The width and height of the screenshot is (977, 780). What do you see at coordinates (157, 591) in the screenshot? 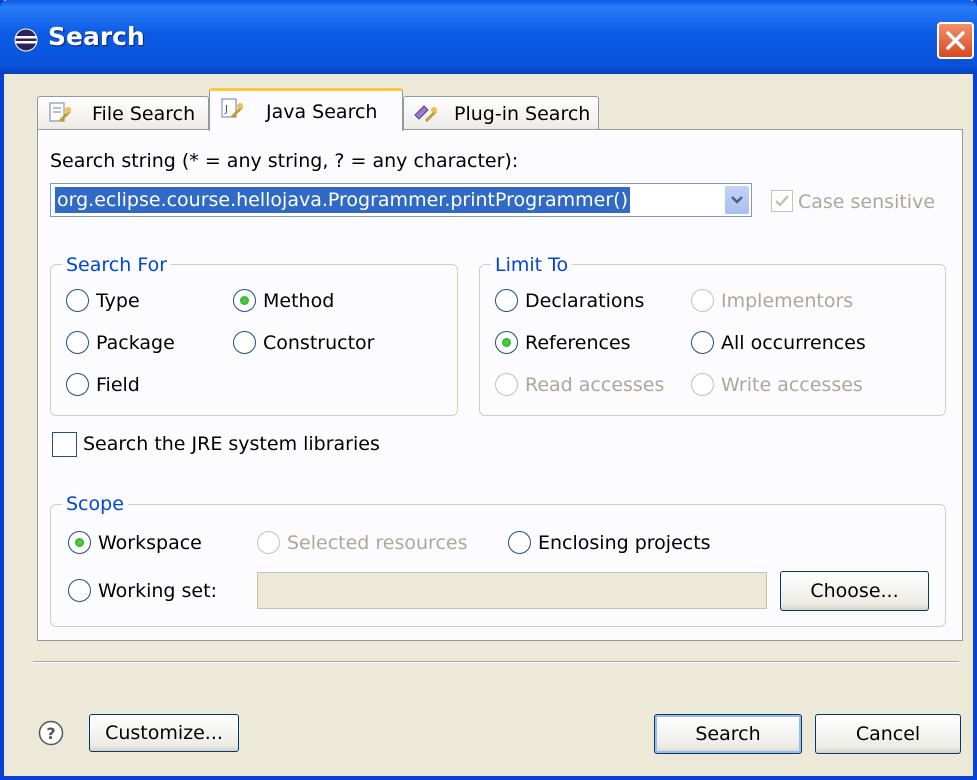
I see `radio-label-working-set: Working set:` at bounding box center [157, 591].